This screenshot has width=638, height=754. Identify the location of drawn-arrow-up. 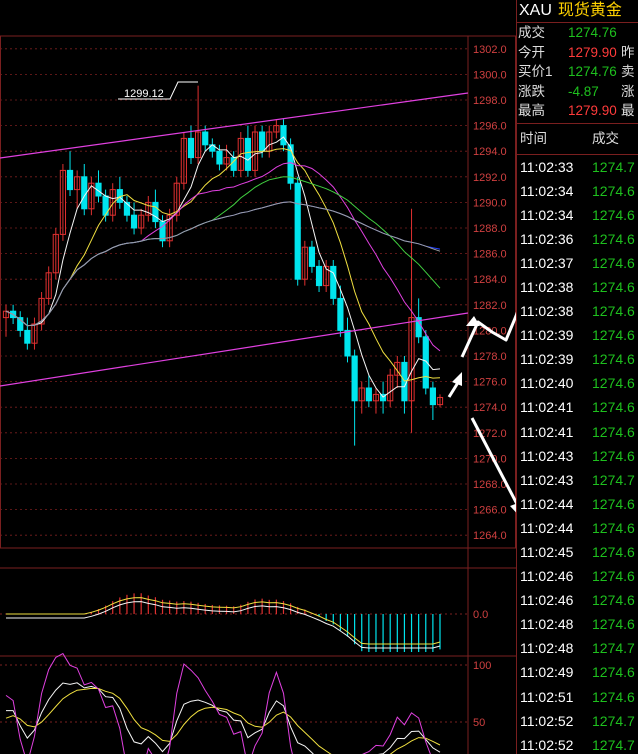
(488, 334).